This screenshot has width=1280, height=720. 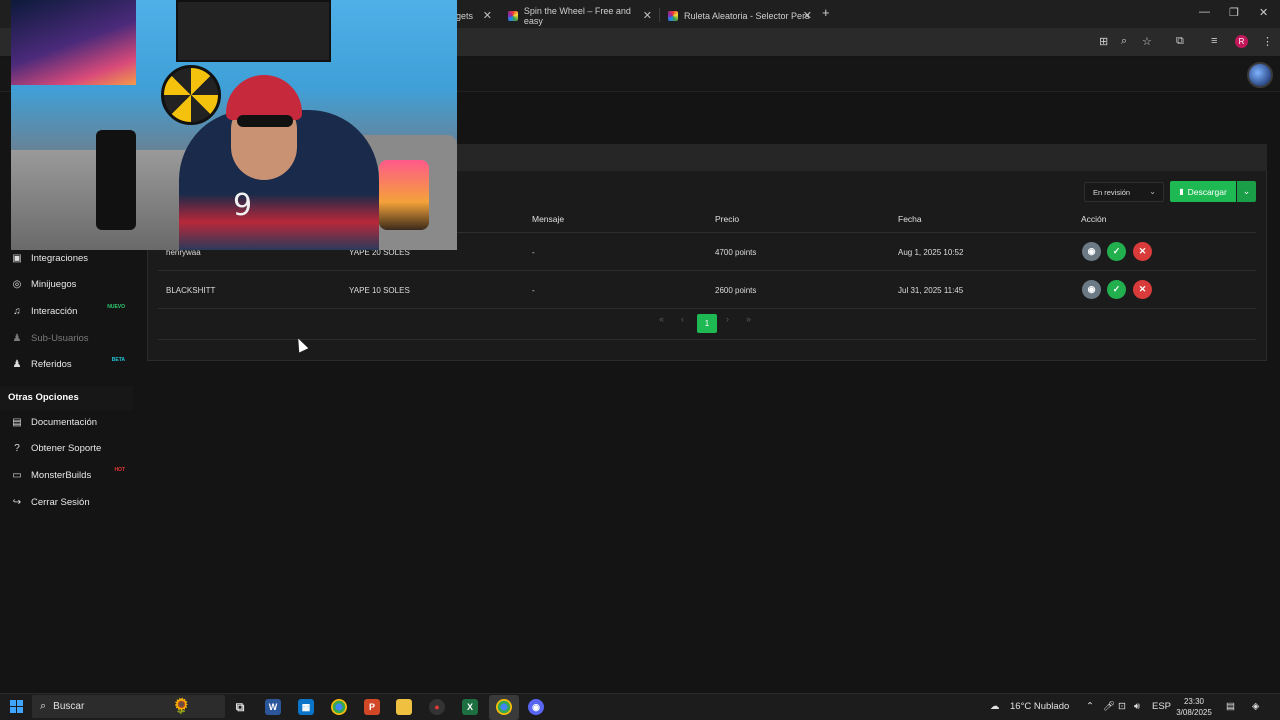 I want to click on sidebar-item-label: Interacción, so click(x=54, y=311).